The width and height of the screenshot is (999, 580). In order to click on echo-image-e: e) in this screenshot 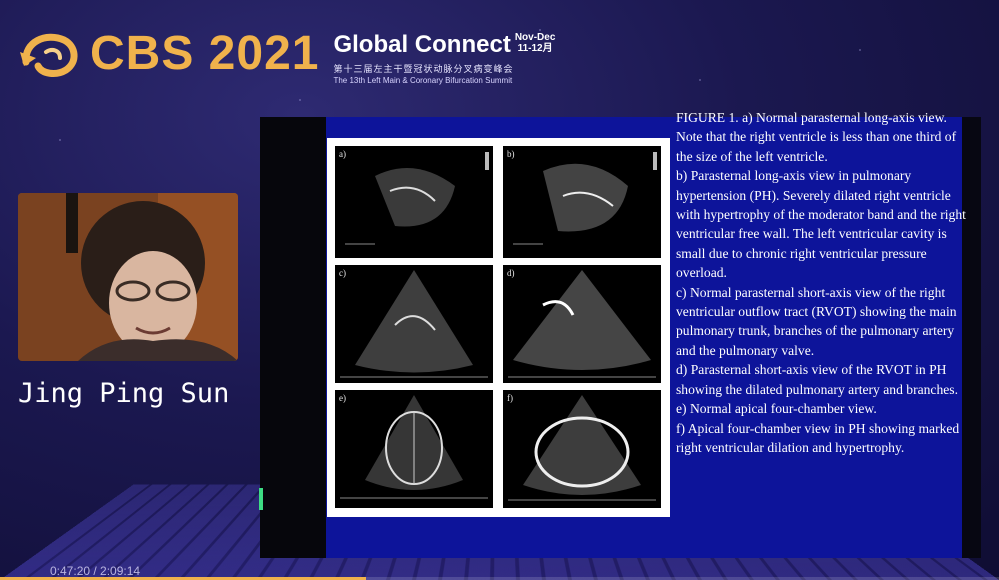, I will do `click(414, 449)`.